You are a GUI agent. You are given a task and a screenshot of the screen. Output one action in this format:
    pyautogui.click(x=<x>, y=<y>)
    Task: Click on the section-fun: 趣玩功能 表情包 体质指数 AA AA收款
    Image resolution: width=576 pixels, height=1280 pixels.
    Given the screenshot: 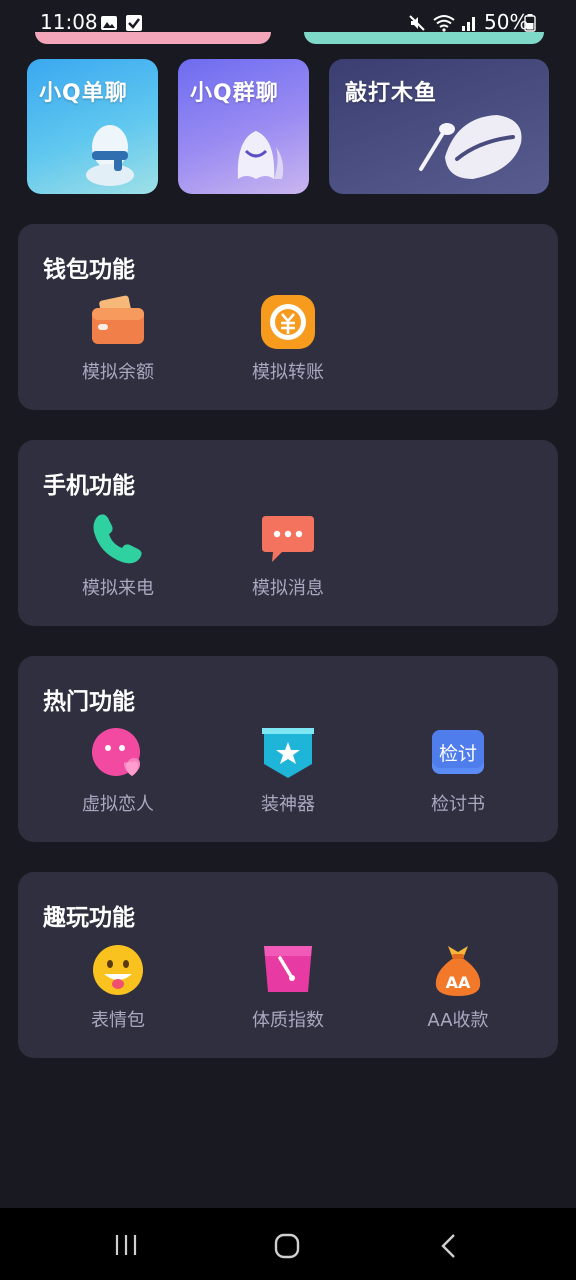 What is the action you would take?
    pyautogui.click(x=288, y=965)
    